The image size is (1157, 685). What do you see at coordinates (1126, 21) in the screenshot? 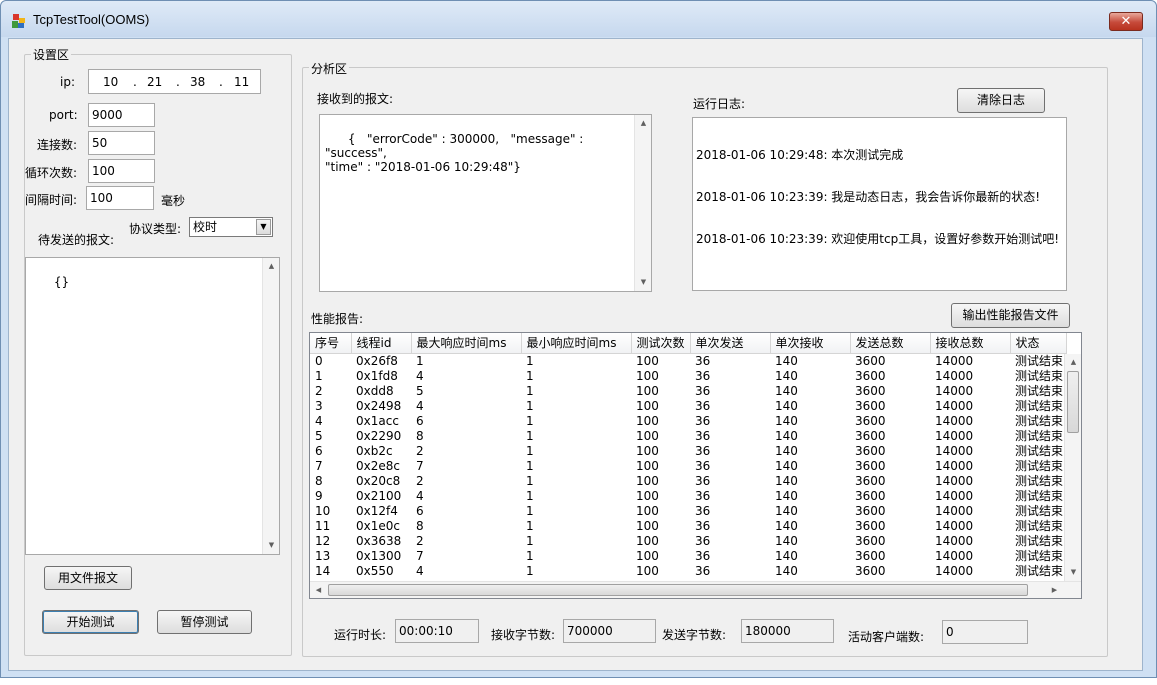
I see `close-button: ✕` at bounding box center [1126, 21].